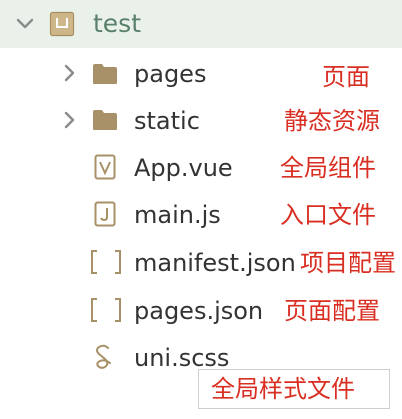  I want to click on tree-item-label: pages.json, so click(199, 311).